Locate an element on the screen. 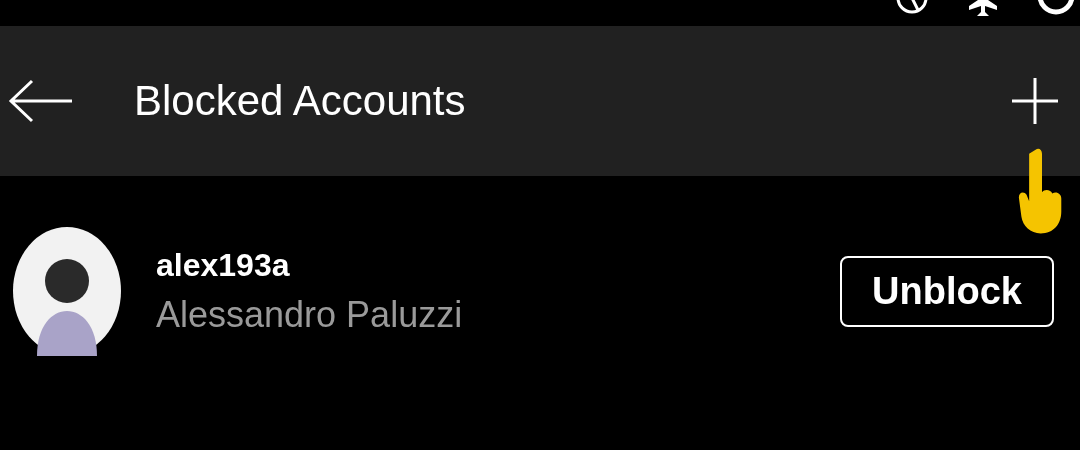  full-name: Alessandro Paluzzi is located at coordinates (310, 314).